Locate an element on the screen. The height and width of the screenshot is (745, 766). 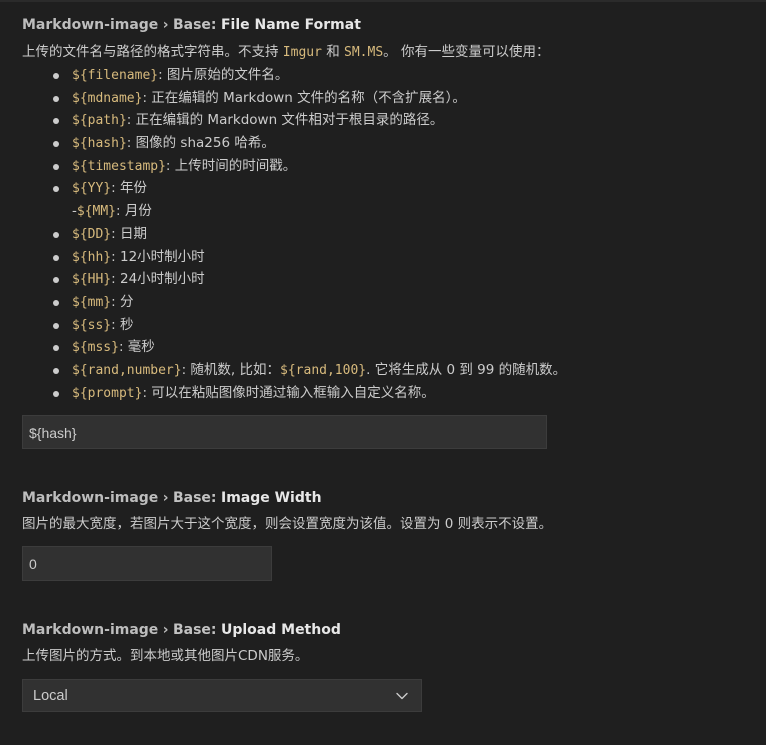
list-item: -${MM}: 月份 is located at coordinates (401, 211).